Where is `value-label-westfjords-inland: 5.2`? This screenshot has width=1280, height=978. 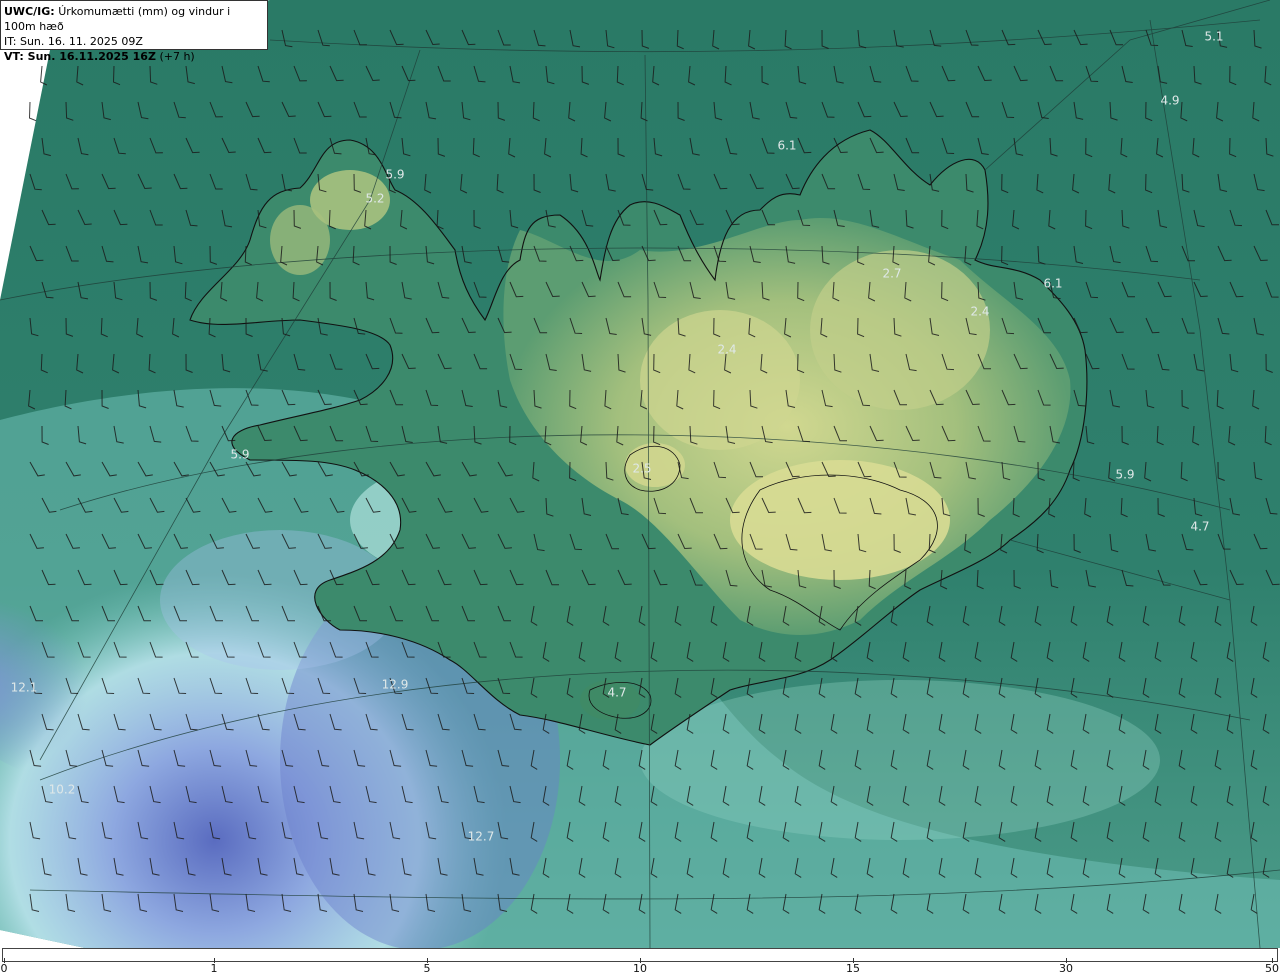
value-label-westfjords-inland: 5.2 is located at coordinates (374, 199).